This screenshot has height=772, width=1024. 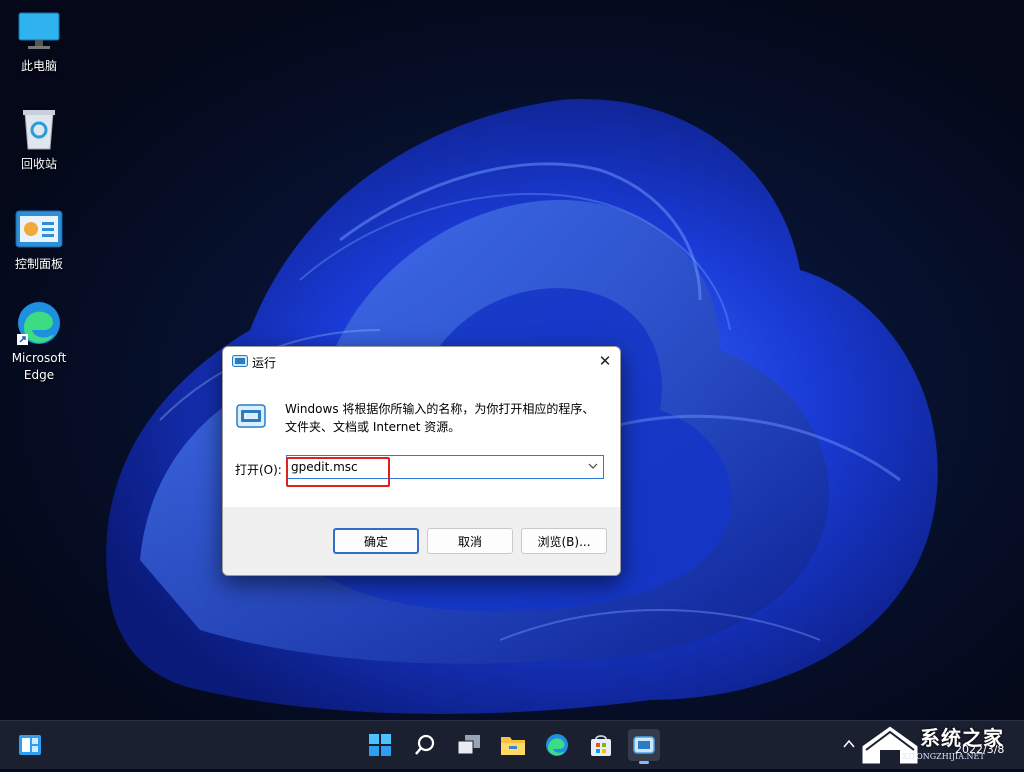 What do you see at coordinates (979, 749) in the screenshot?
I see `taskbar-date: 2022/3/8` at bounding box center [979, 749].